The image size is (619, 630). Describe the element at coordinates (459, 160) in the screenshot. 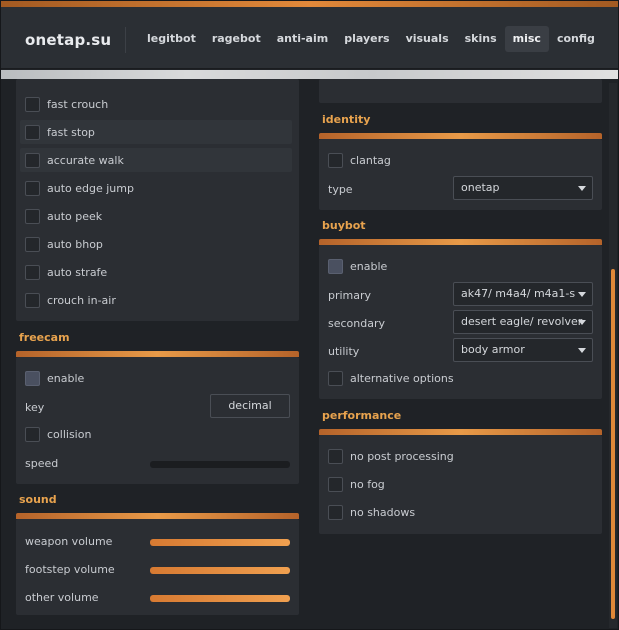

I see `clantag-row: clantag` at that location.